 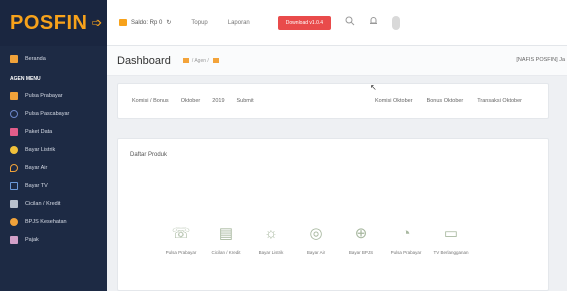 I want to click on tv-icon: ▭, so click(x=451, y=233).